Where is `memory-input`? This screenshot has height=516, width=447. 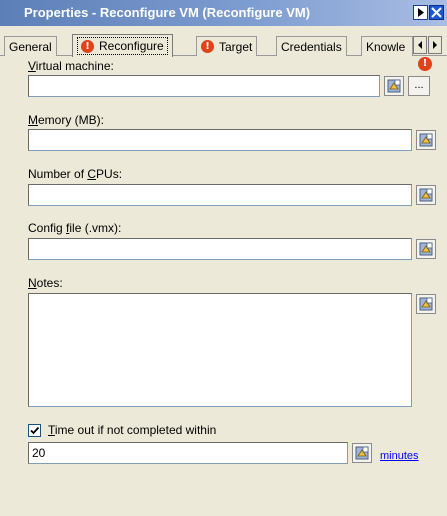 memory-input is located at coordinates (220, 140).